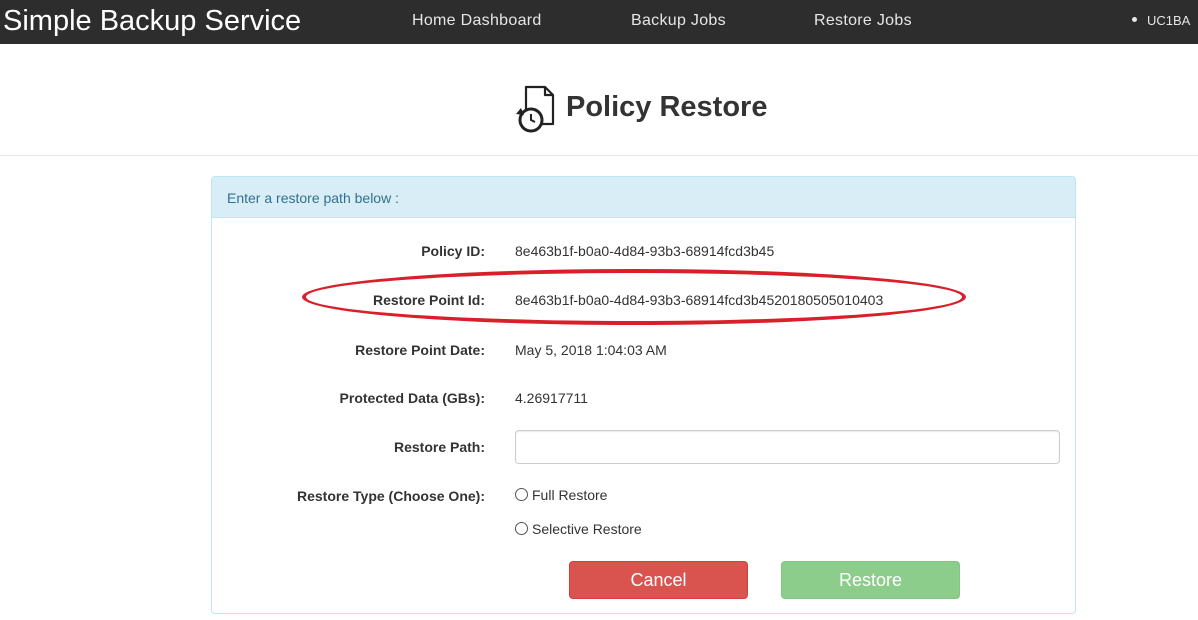  Describe the element at coordinates (521, 528) in the screenshot. I see `selective-restore-radio` at that location.